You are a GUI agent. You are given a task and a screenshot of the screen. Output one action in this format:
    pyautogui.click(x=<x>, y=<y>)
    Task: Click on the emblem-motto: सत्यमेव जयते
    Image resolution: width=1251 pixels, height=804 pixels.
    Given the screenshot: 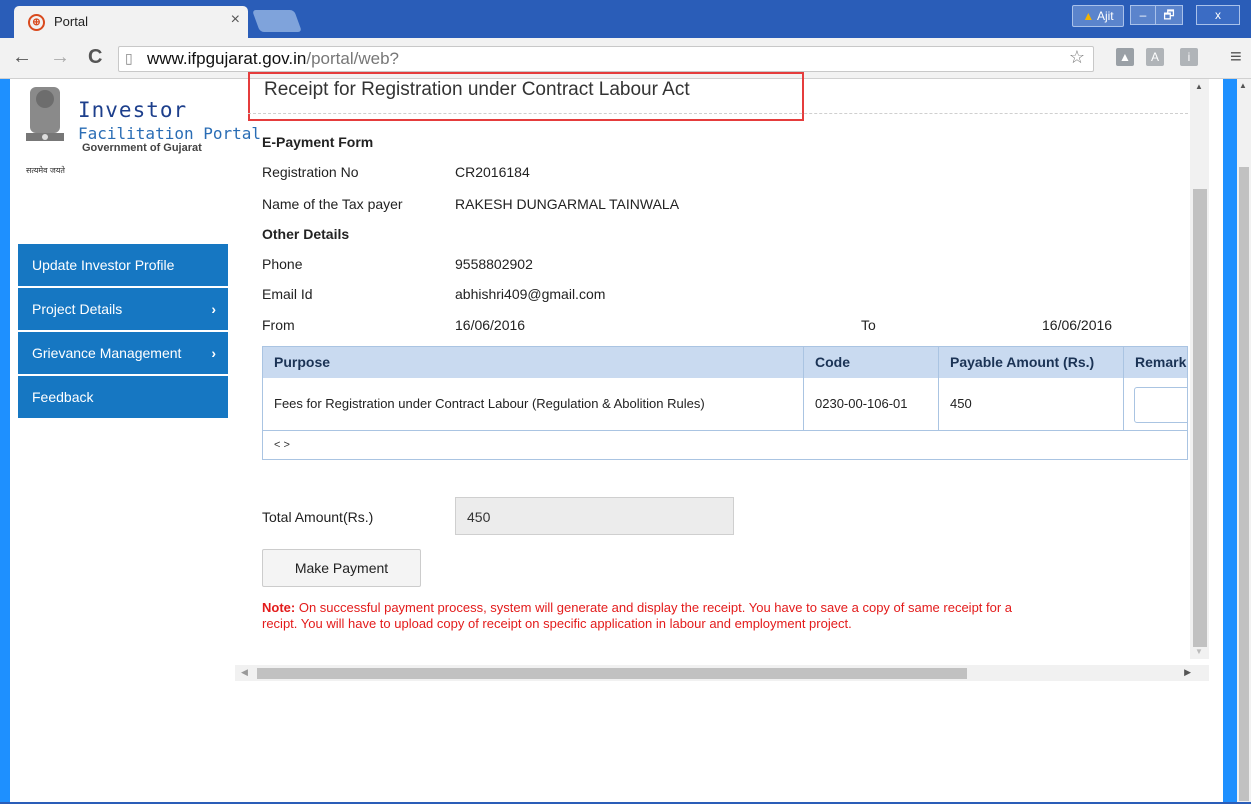 What is the action you would take?
    pyautogui.click(x=45, y=170)
    